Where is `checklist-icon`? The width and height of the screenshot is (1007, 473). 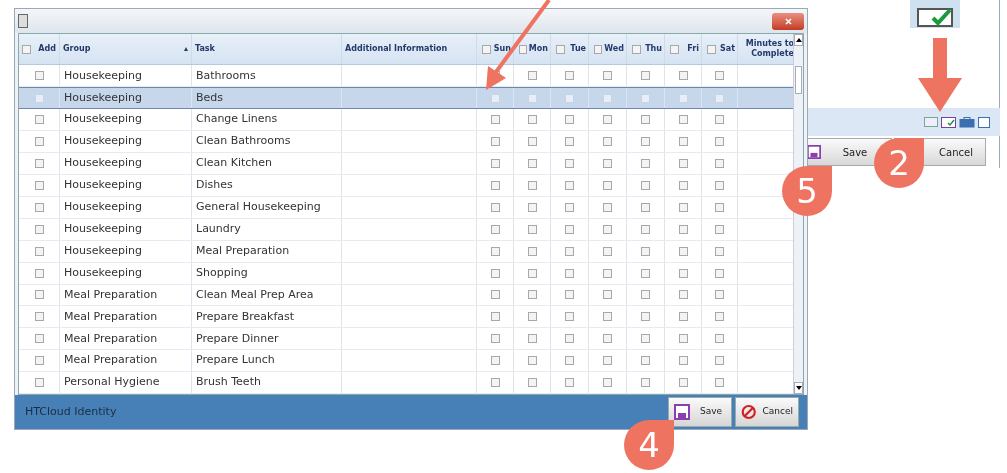 checklist-icon is located at coordinates (948, 122).